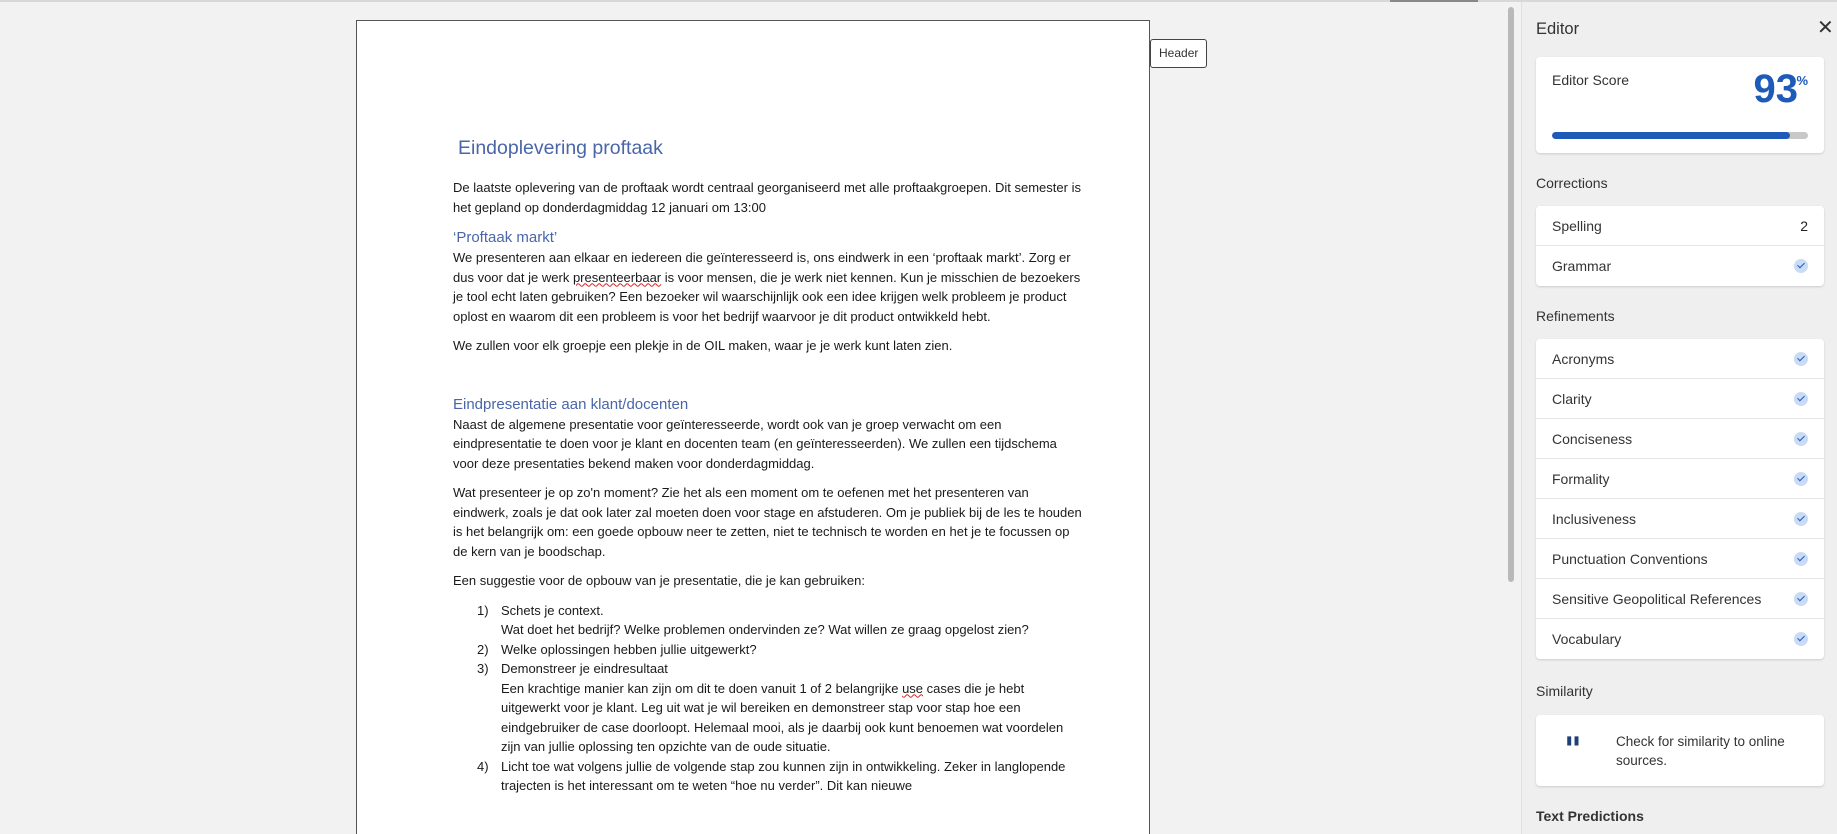 This screenshot has width=1837, height=834. What do you see at coordinates (1804, 225) in the screenshot?
I see `correction-count: 2` at bounding box center [1804, 225].